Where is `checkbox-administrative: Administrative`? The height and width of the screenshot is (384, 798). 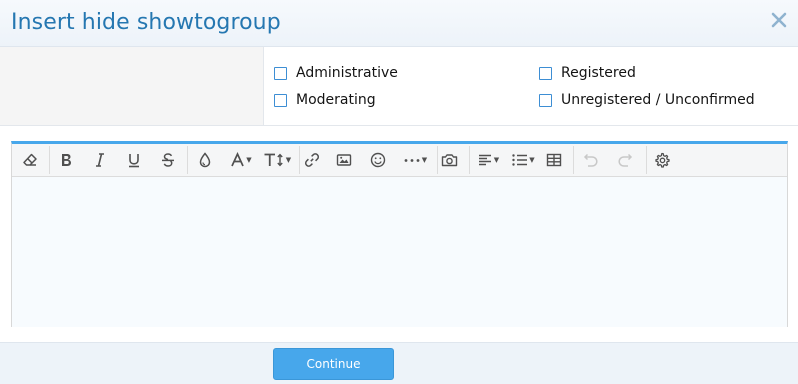 checkbox-administrative: Administrative is located at coordinates (336, 73).